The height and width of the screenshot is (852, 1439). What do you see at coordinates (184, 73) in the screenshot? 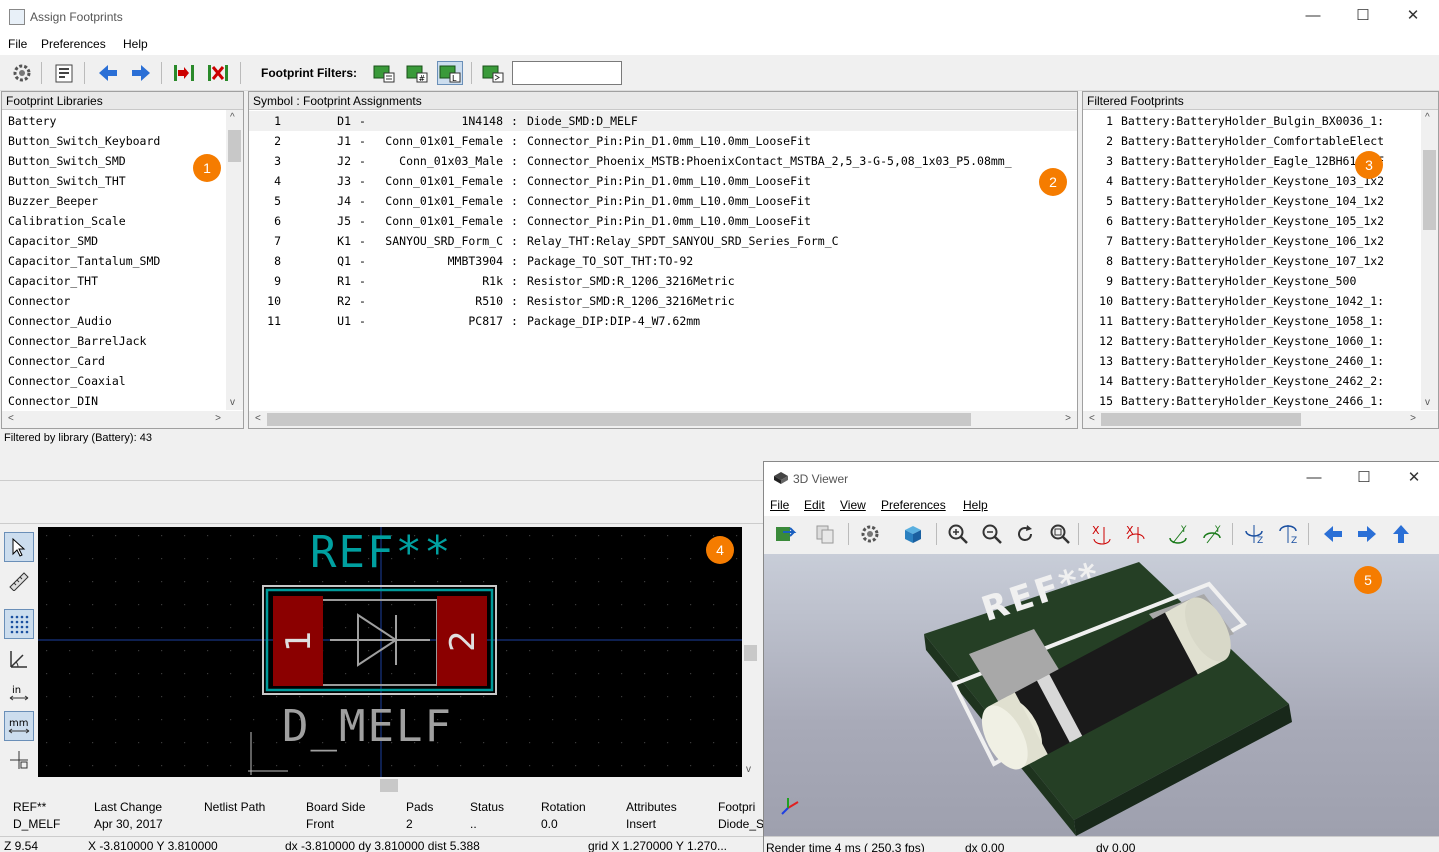
I see `auto-associate-icon` at bounding box center [184, 73].